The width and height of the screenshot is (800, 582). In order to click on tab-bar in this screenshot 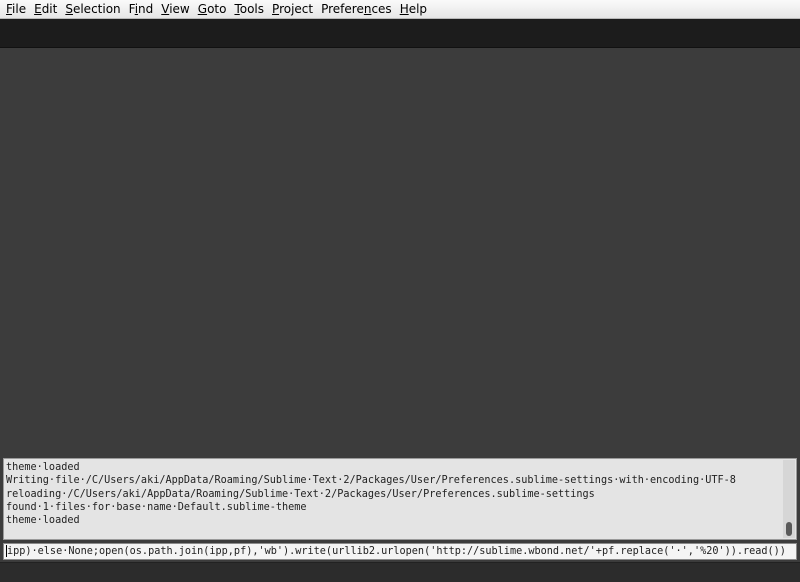, I will do `click(400, 33)`.